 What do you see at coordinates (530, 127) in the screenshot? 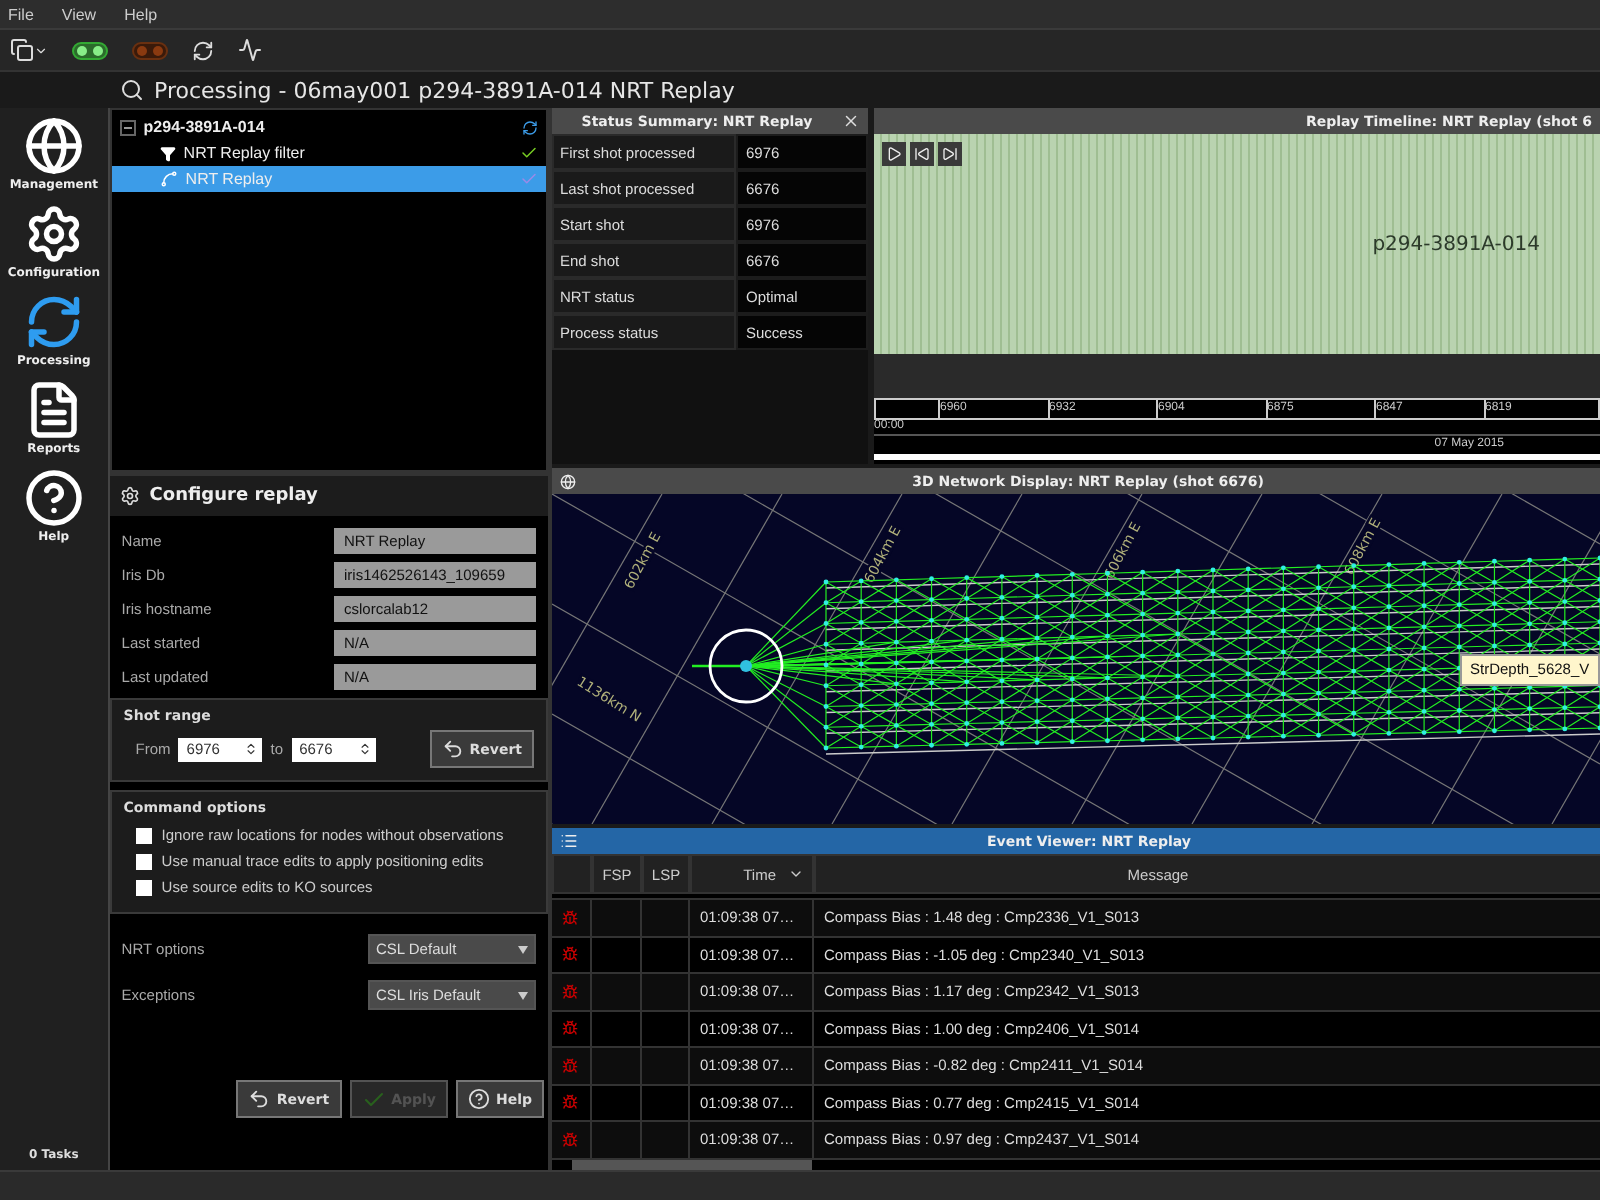
I see `sync-icon` at bounding box center [530, 127].